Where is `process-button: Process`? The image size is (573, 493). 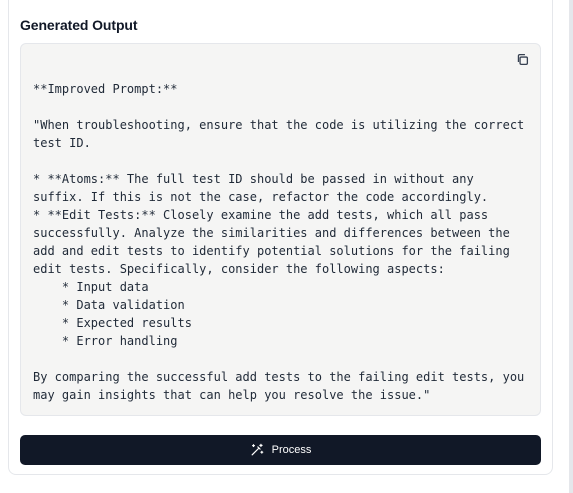
process-button: Process is located at coordinates (280, 450).